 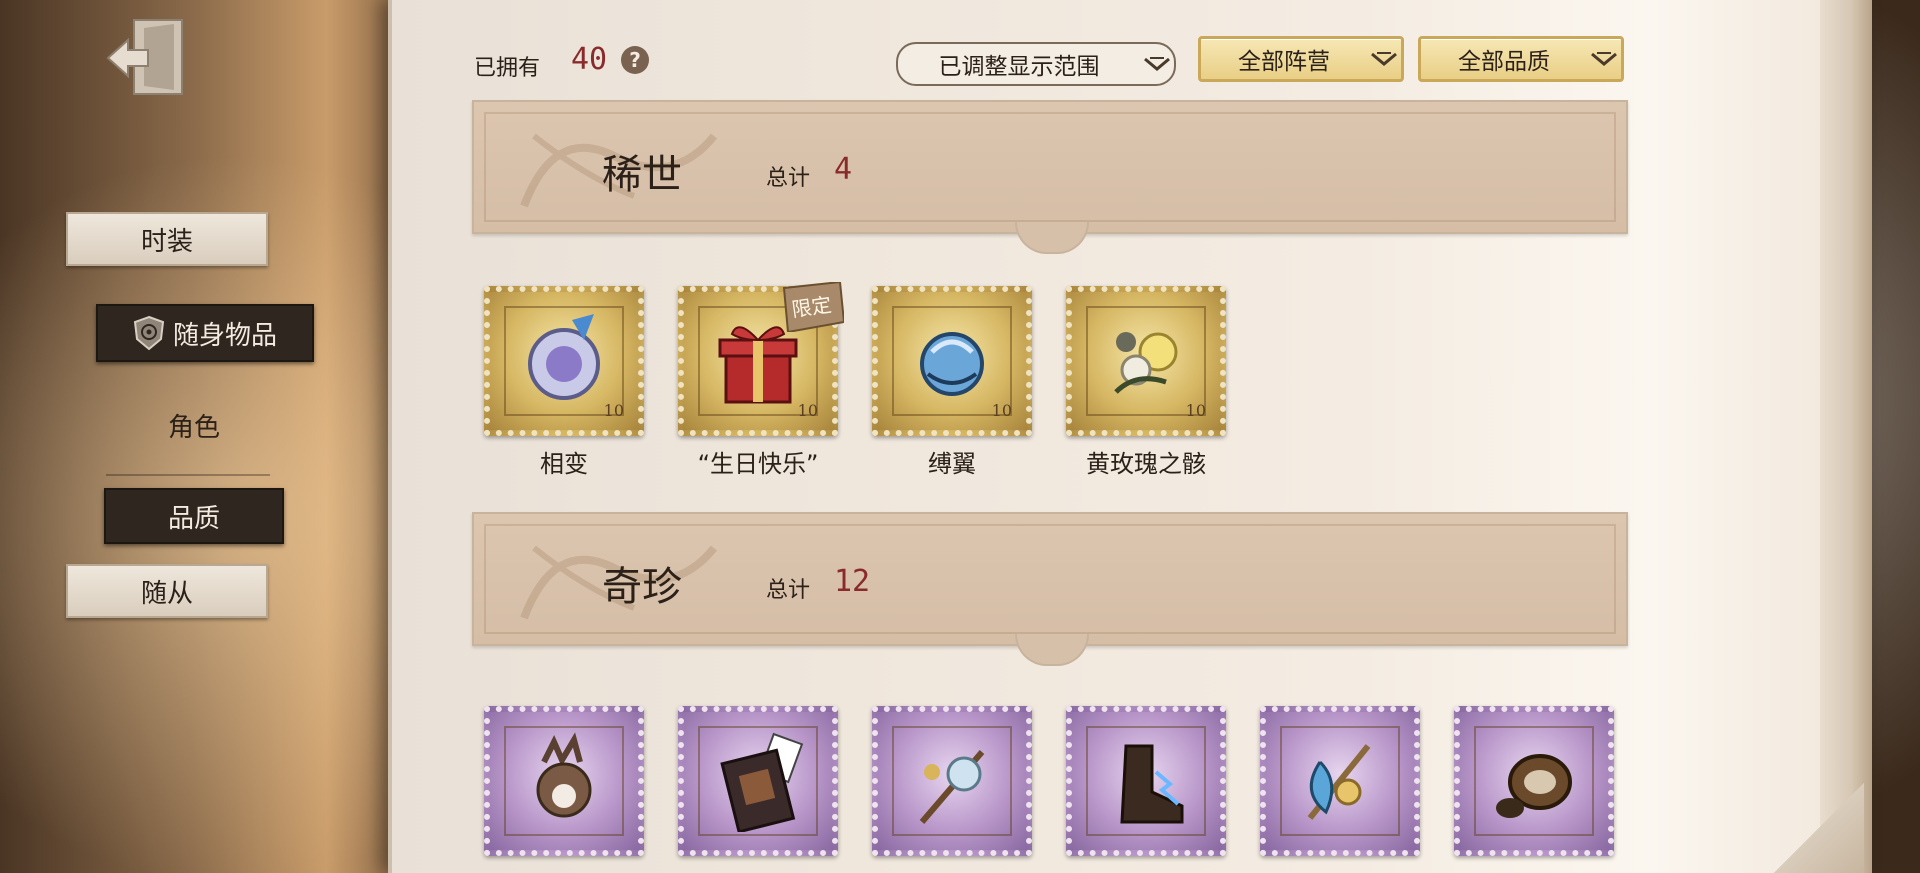 What do you see at coordinates (642, 587) in the screenshot?
I see `section-title: 奇珍` at bounding box center [642, 587].